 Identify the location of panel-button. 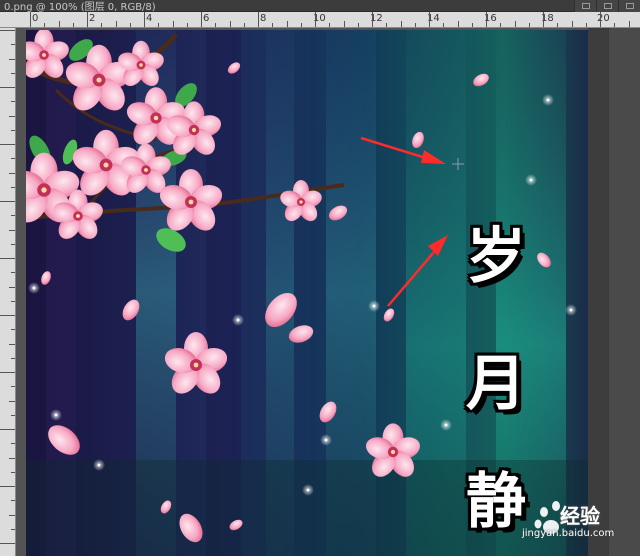
(629, 6).